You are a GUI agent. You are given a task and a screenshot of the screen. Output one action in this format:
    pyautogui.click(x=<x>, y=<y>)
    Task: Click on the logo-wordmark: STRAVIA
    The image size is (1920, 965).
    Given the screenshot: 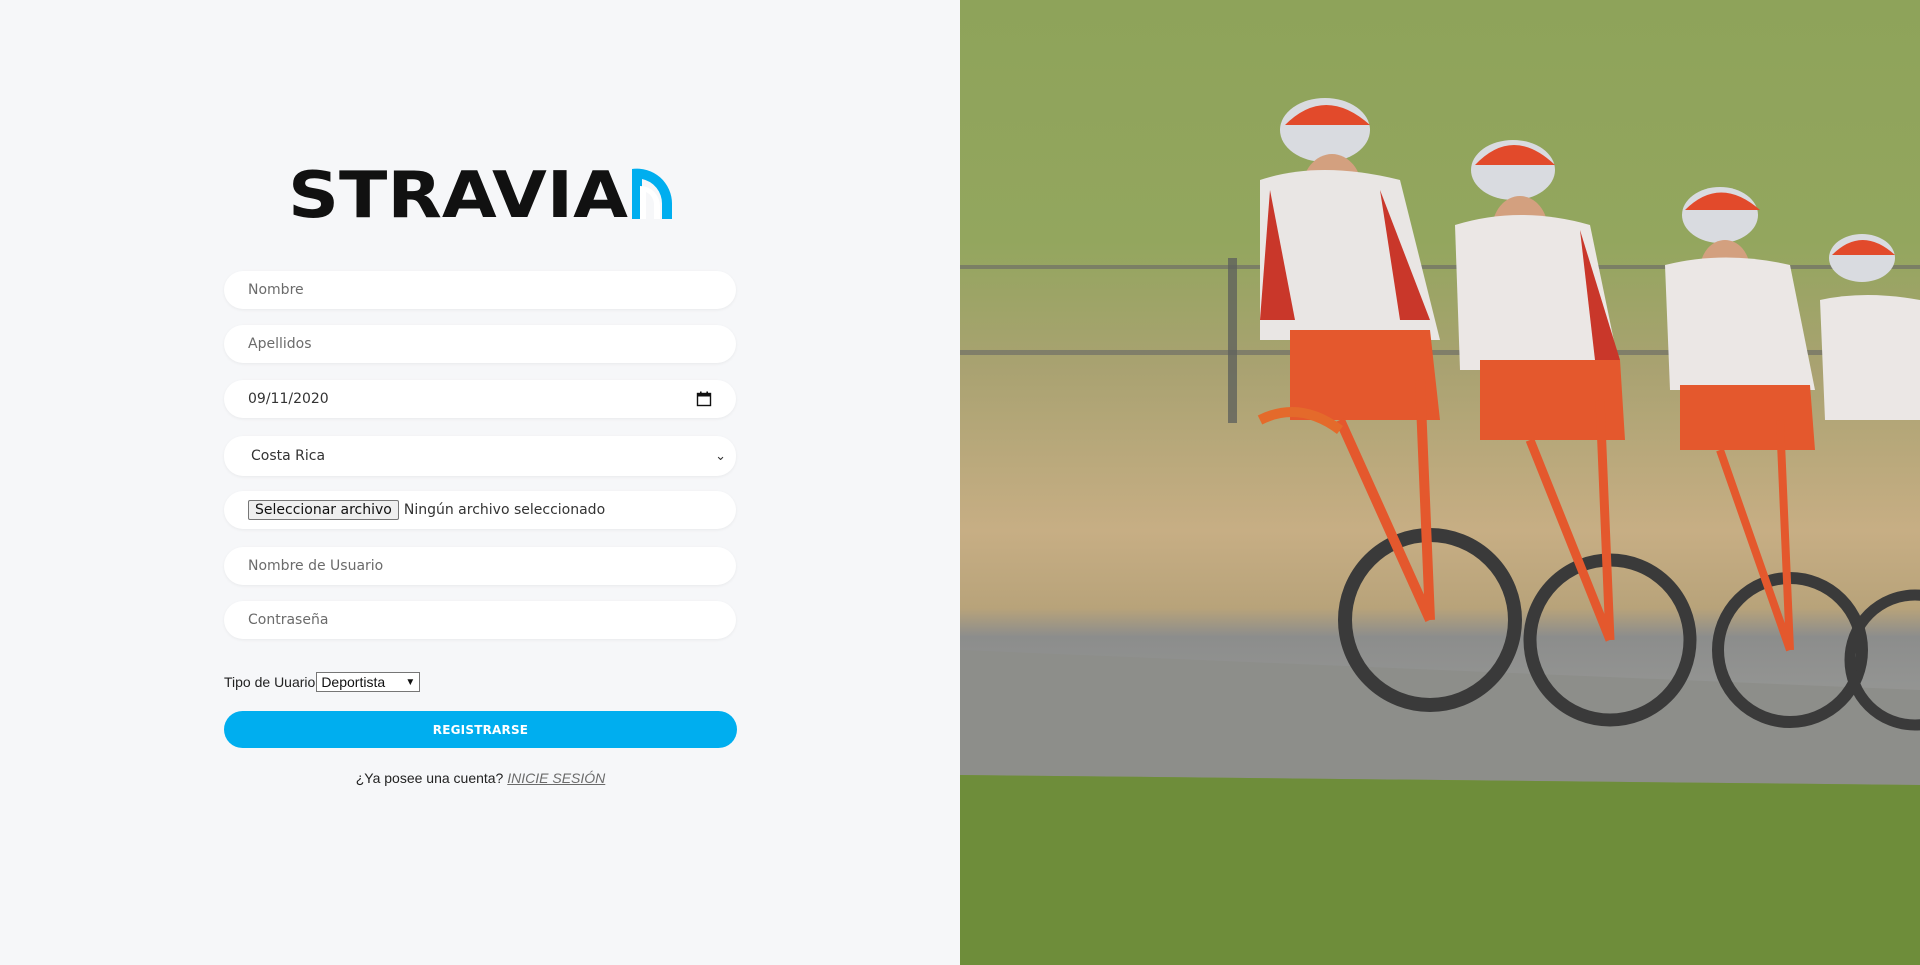 What is the action you would take?
    pyautogui.click(x=458, y=194)
    